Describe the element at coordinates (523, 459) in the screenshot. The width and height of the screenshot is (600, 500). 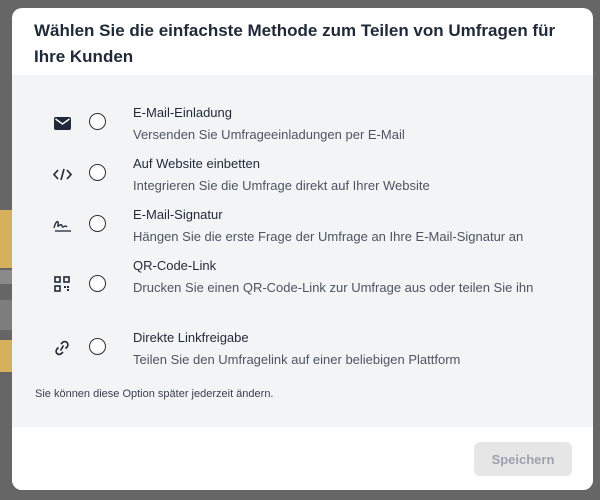
I see `save-button: Speichern` at that location.